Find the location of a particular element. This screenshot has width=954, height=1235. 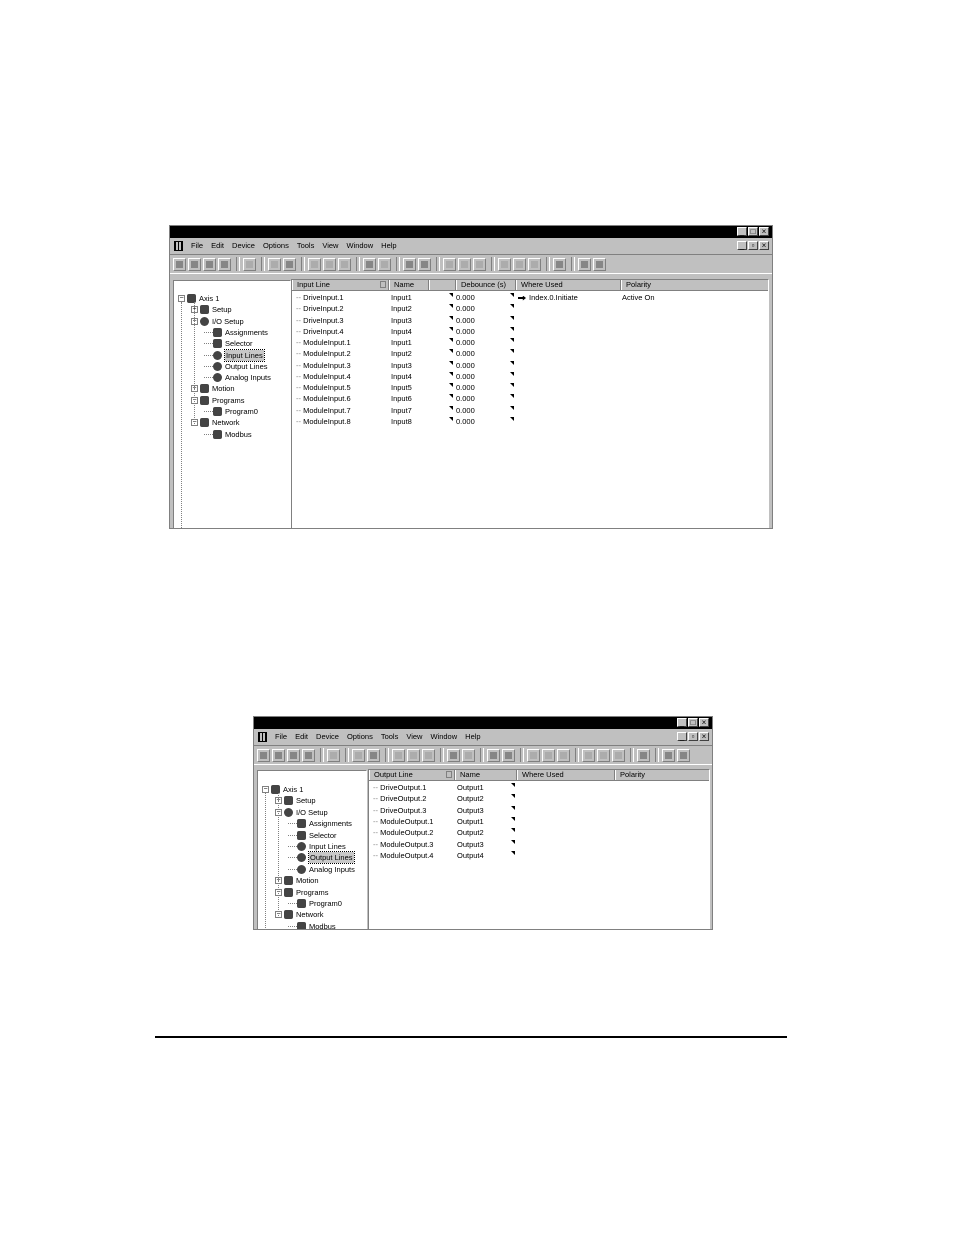

table-row: ModuleInput.4 Input4 0.000 is located at coordinates (530, 376).